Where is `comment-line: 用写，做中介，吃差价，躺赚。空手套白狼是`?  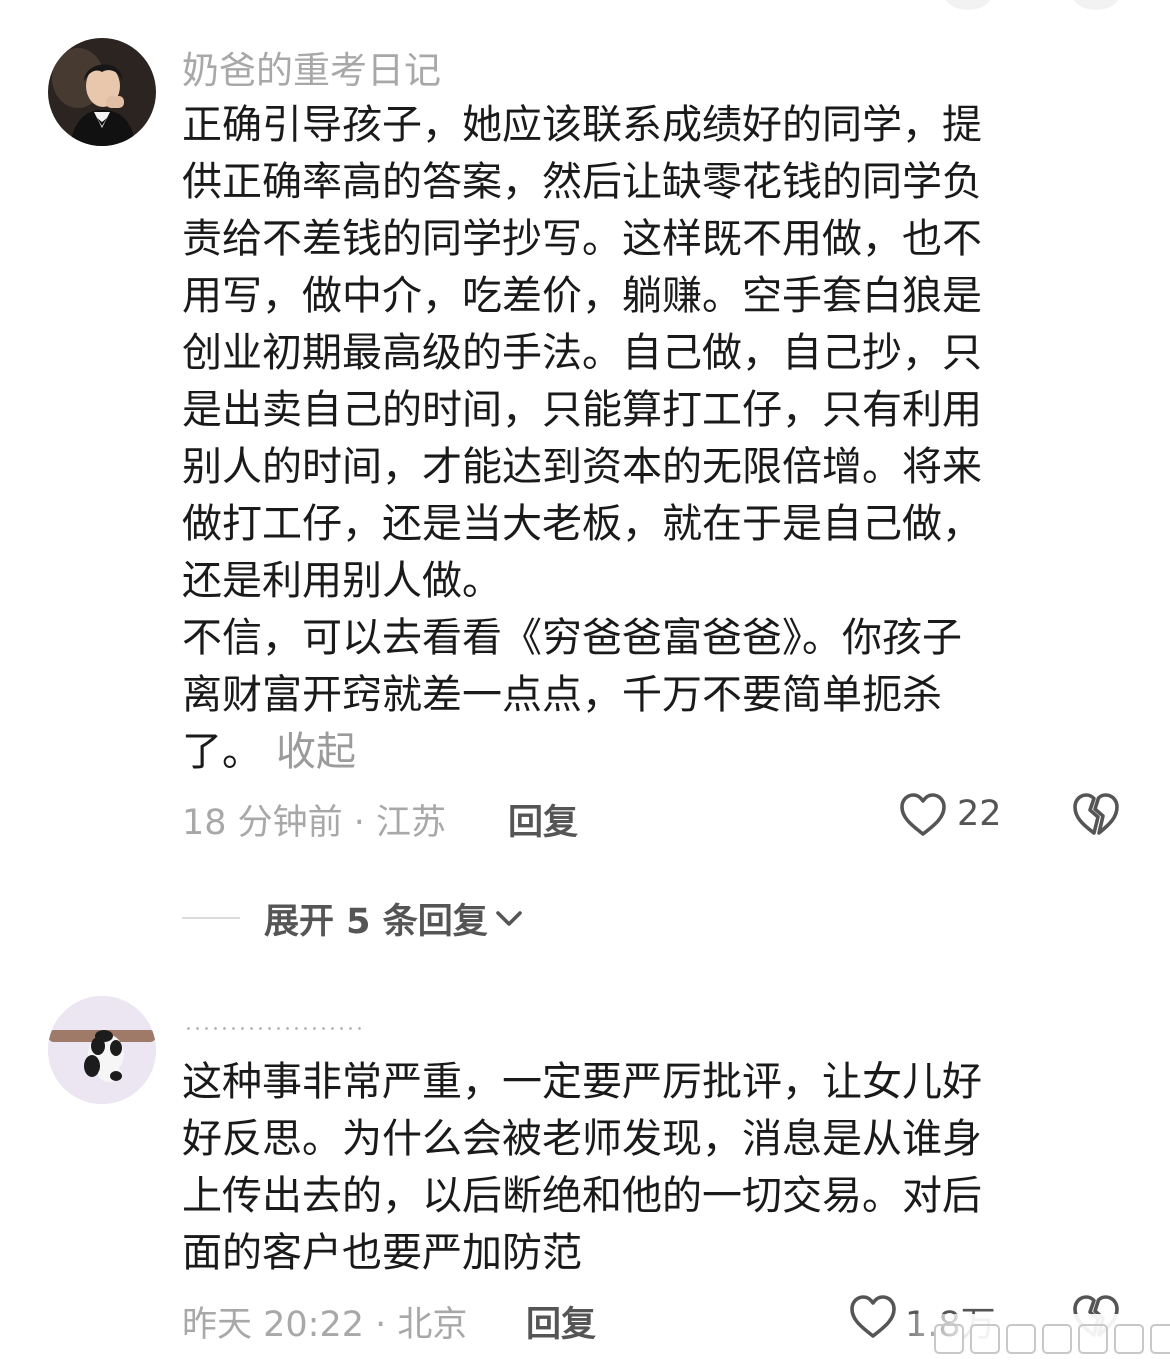
comment-line: 用写，做中介，吃差价，躺赚。空手套白狼是 is located at coordinates (582, 296).